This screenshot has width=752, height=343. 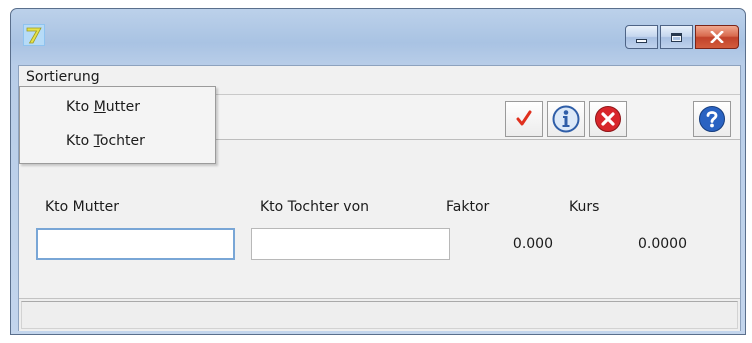 What do you see at coordinates (123, 107) in the screenshot?
I see `menu-item-suffix: utter` at bounding box center [123, 107].